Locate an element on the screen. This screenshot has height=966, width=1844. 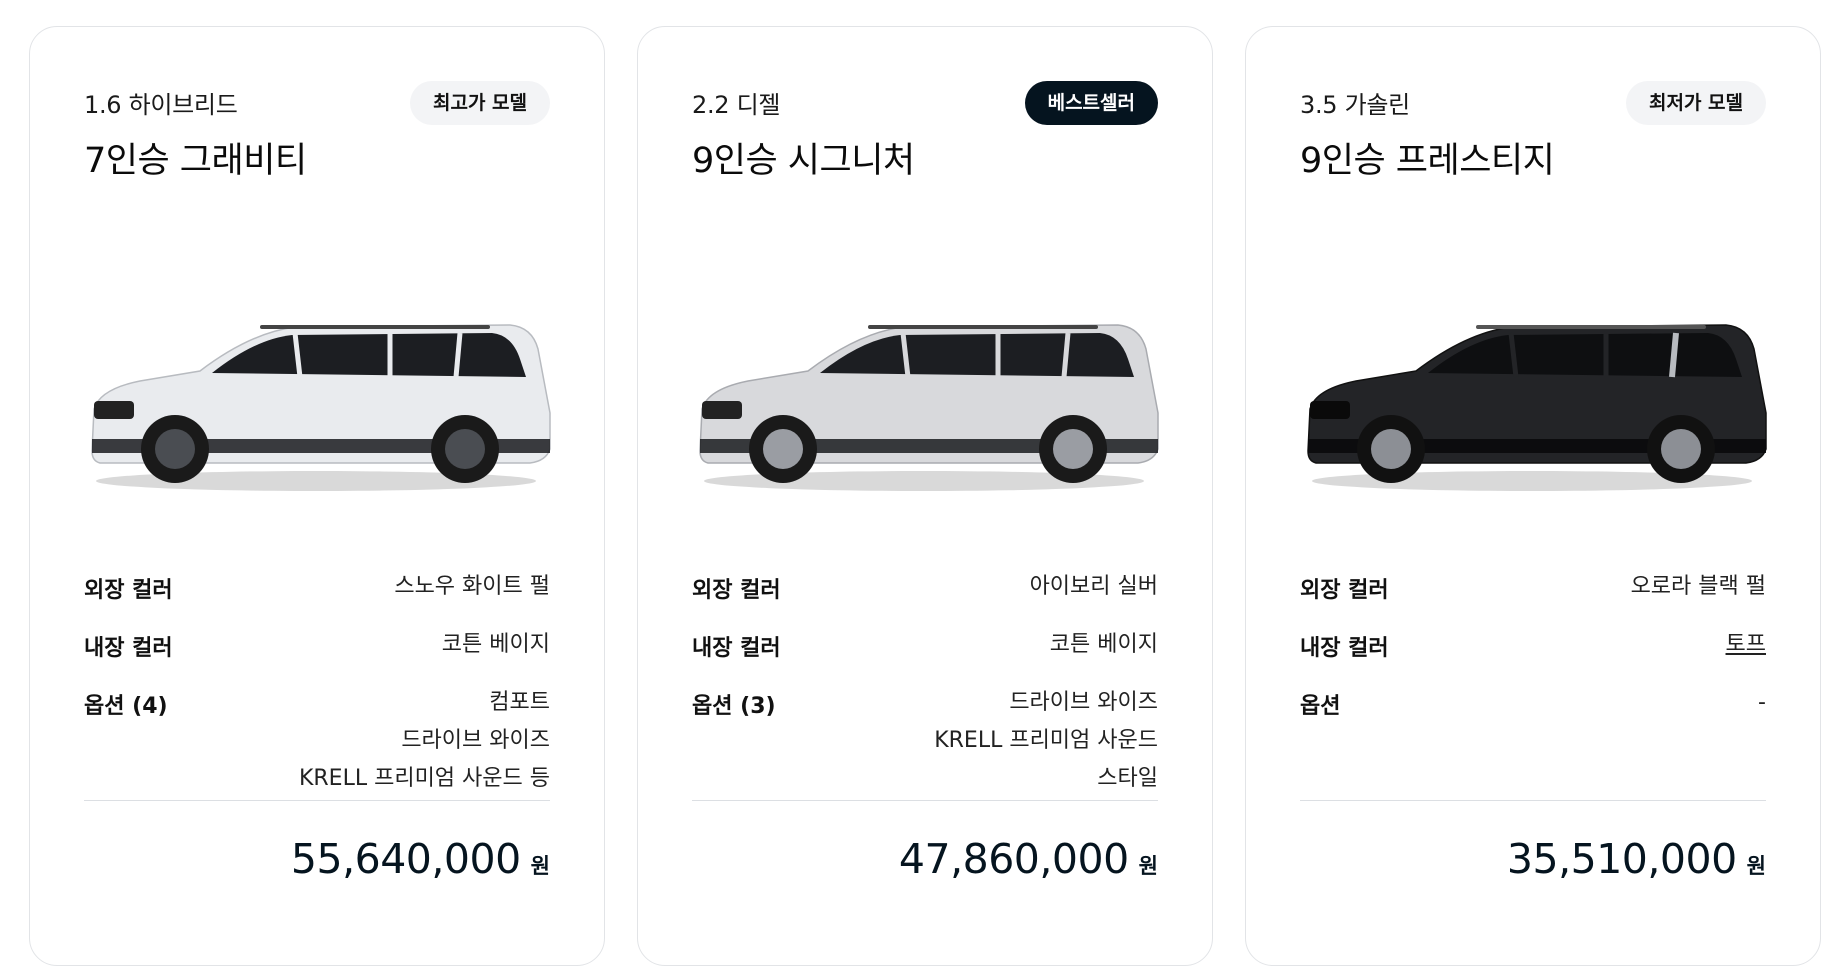
spec-row-options: 옵션 - is located at coordinates (1533, 705).